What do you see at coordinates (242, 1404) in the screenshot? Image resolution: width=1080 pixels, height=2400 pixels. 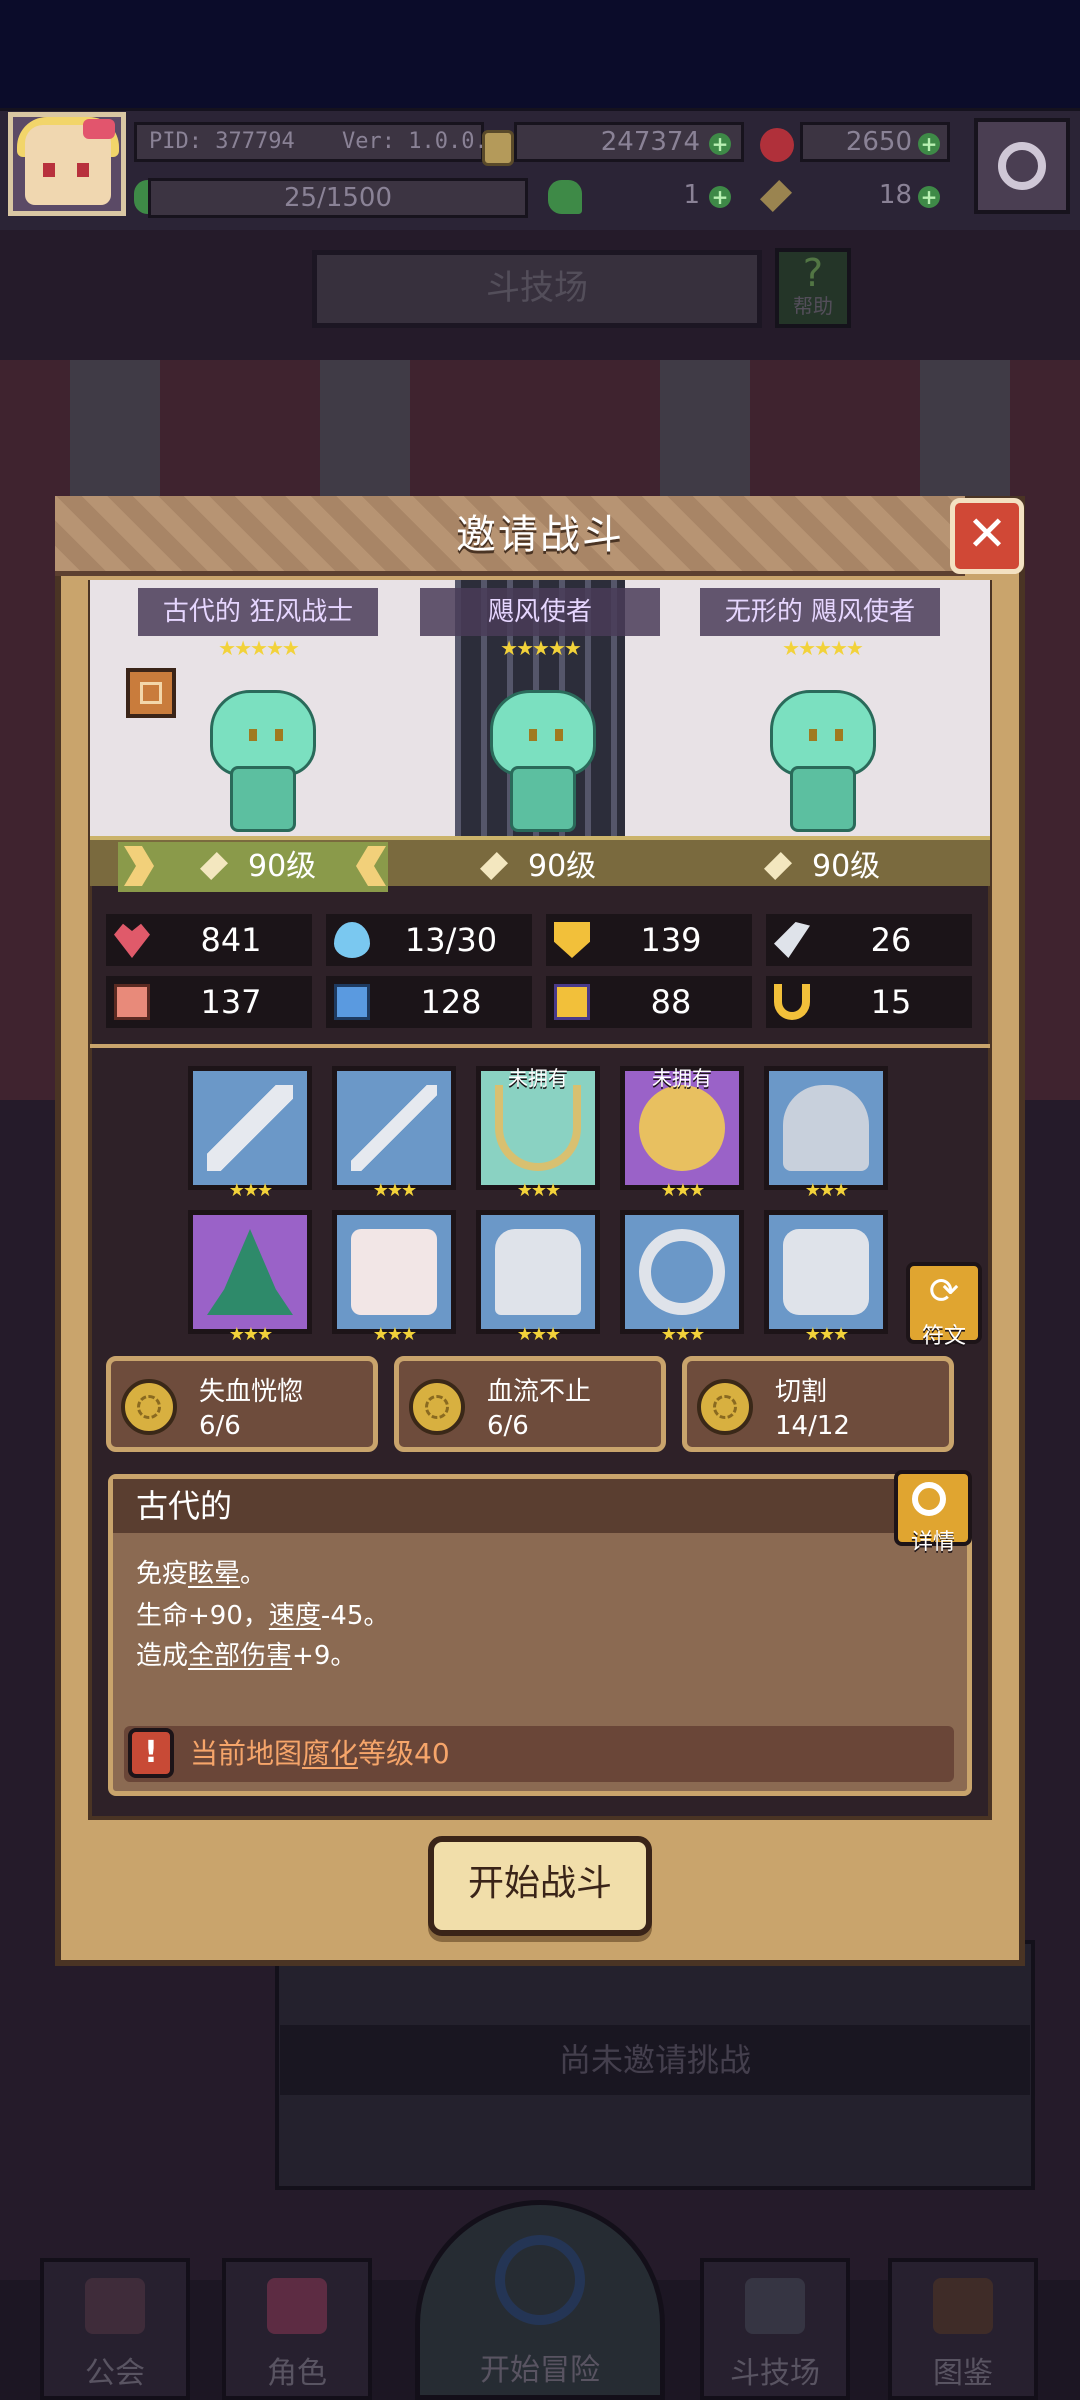 I see `skill-card-1: 失血恍惚 6/6` at bounding box center [242, 1404].